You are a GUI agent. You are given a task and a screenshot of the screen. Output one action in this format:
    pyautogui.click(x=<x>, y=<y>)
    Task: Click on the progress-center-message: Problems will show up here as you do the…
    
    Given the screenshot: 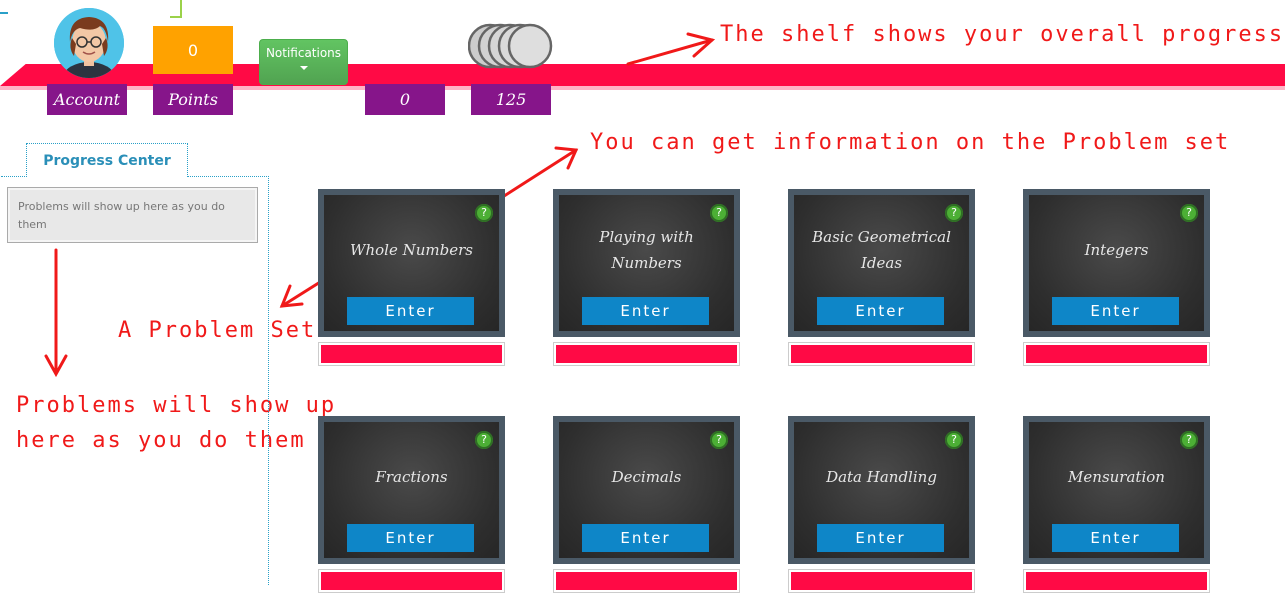 What is the action you would take?
    pyautogui.click(x=132, y=215)
    